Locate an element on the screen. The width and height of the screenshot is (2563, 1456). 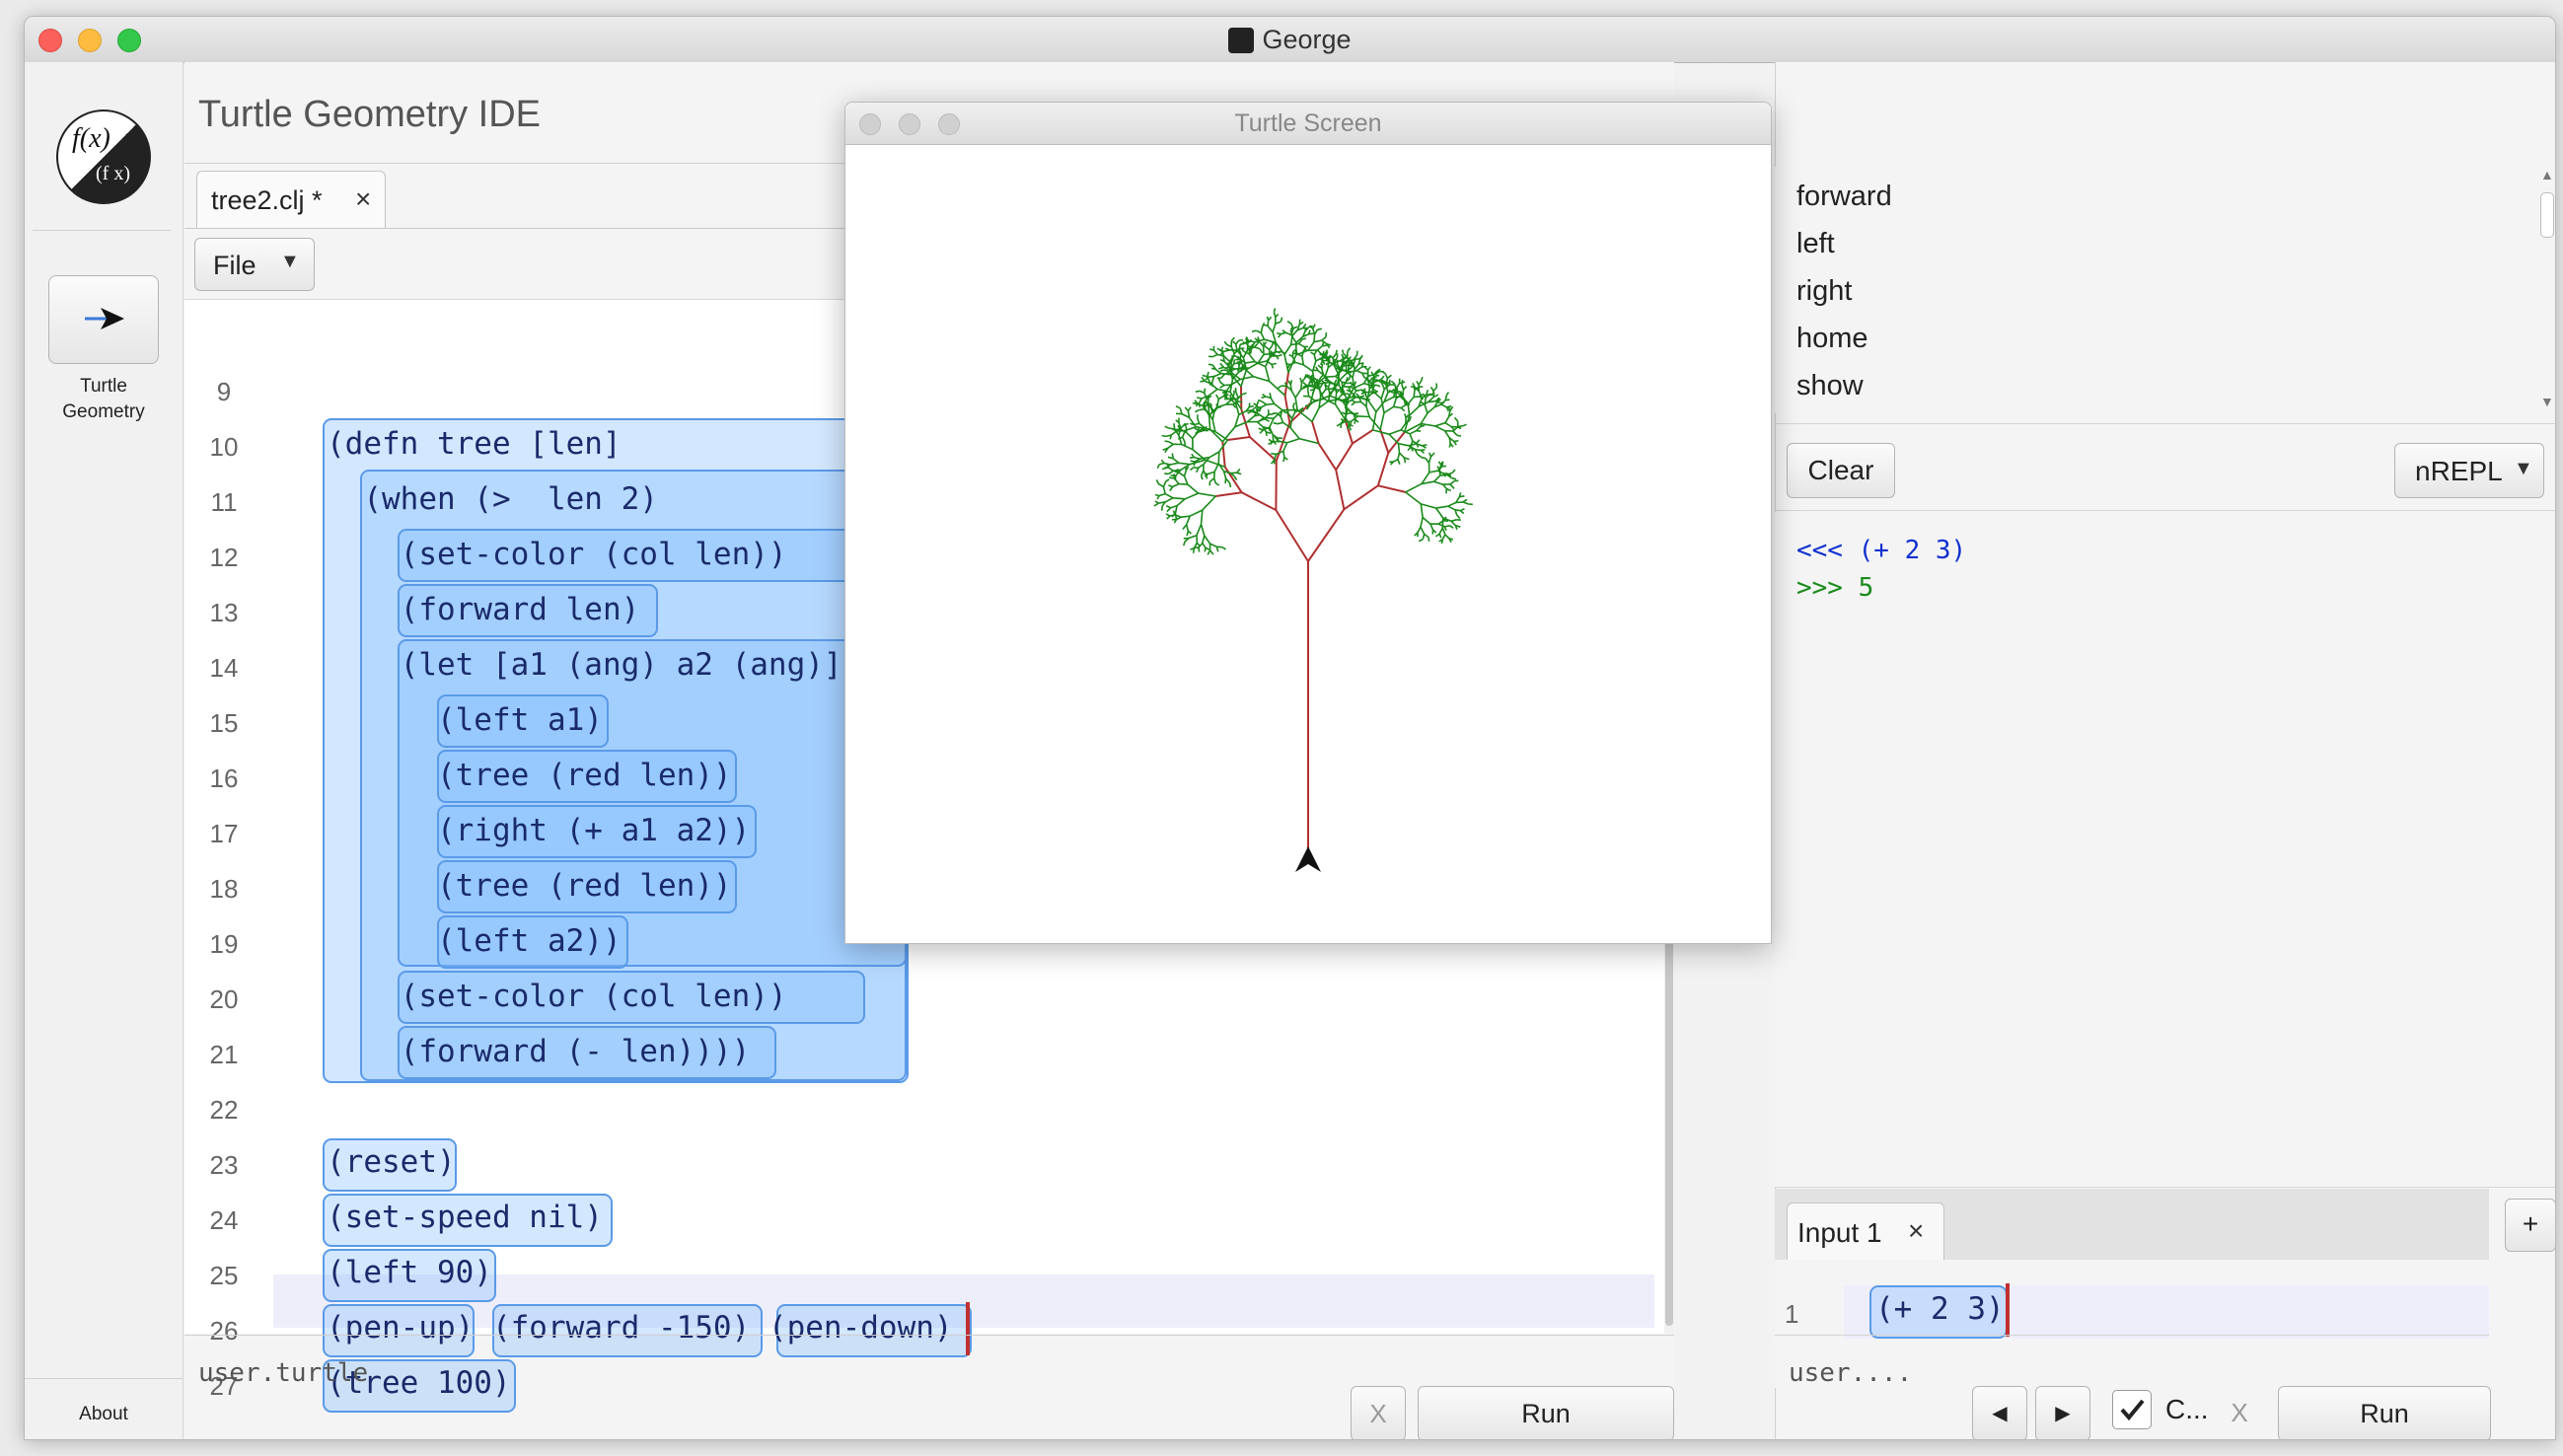
scrollbar-thumb is located at coordinates (2547, 215).